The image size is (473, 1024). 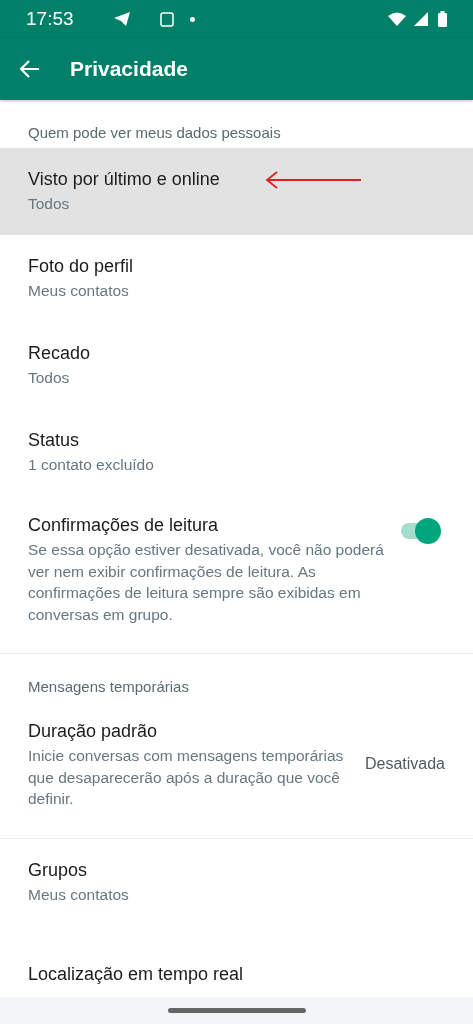 I want to click on wifi-icon, so click(x=397, y=19).